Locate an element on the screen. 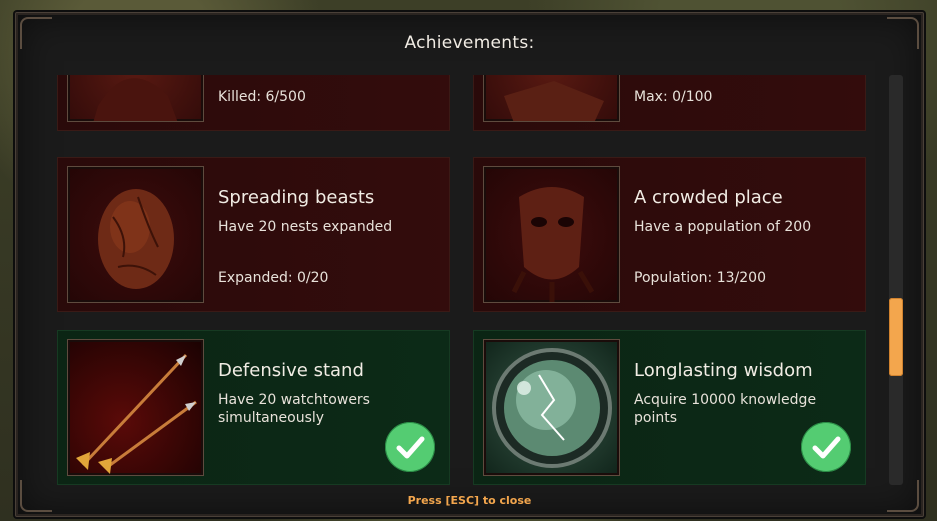  creature-icon is located at coordinates (135, 98).